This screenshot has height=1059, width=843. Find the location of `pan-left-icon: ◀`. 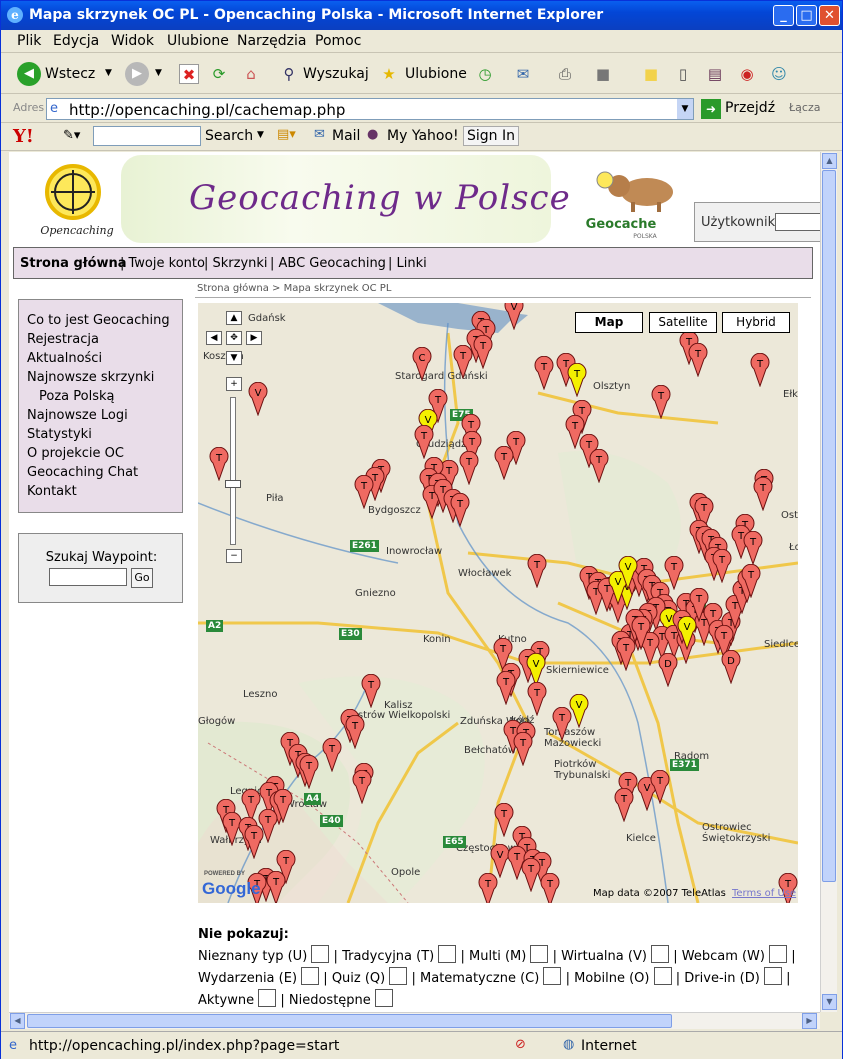

pan-left-icon: ◀ is located at coordinates (214, 338).